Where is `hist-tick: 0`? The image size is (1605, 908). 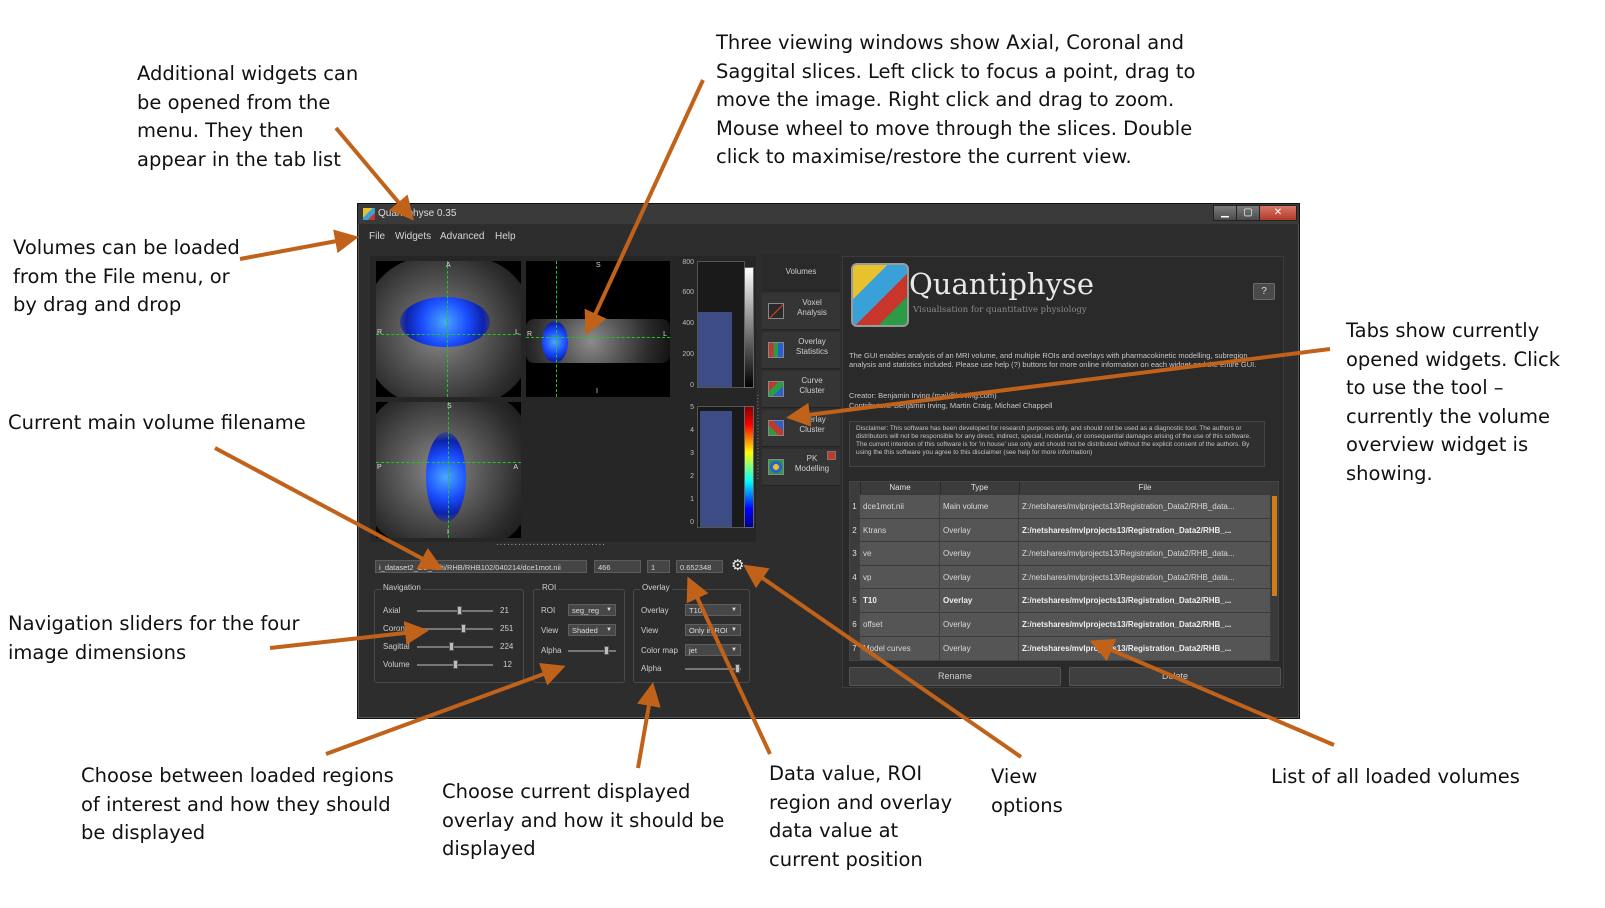 hist-tick: 0 is located at coordinates (692, 385).